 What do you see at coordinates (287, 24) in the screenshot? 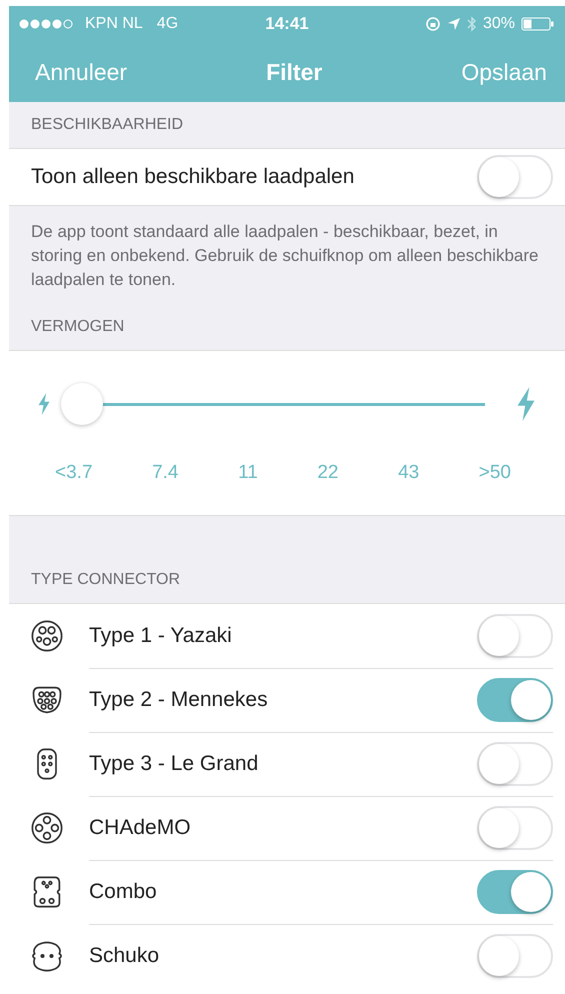
I see `status-time: 14:41` at bounding box center [287, 24].